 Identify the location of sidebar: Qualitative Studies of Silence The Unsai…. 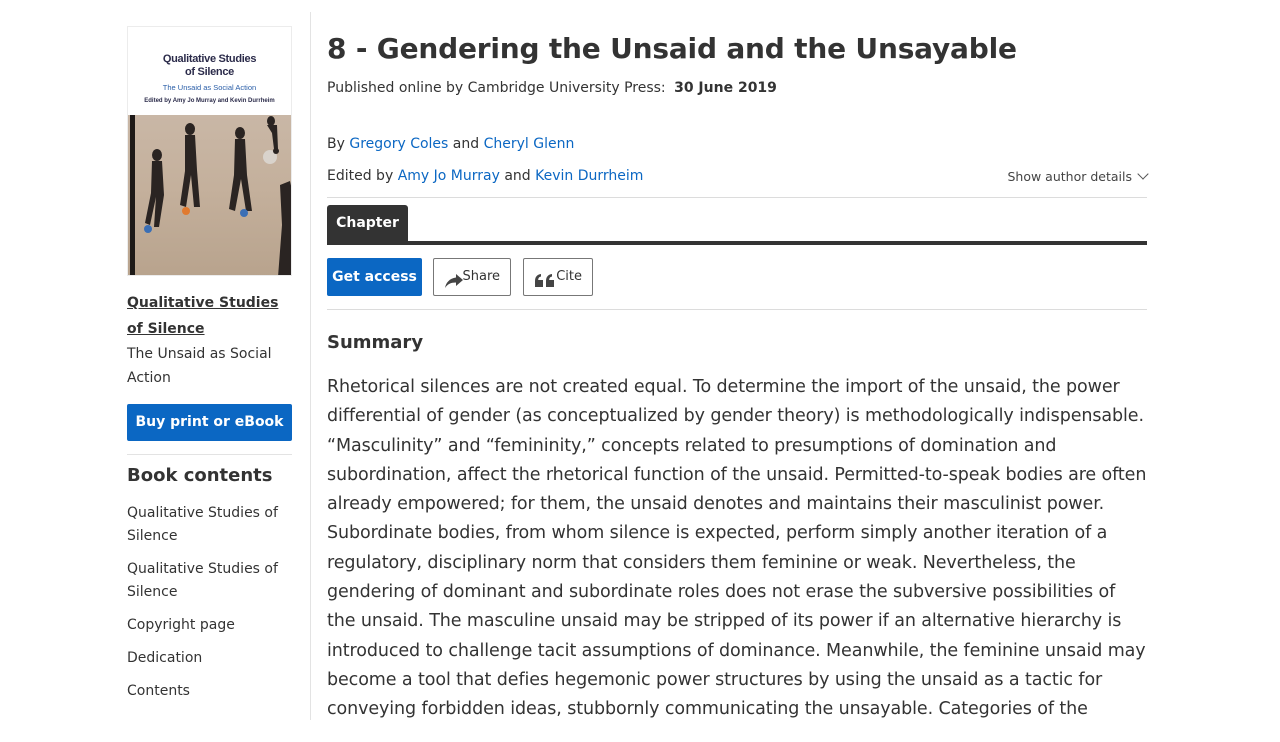
(209, 369).